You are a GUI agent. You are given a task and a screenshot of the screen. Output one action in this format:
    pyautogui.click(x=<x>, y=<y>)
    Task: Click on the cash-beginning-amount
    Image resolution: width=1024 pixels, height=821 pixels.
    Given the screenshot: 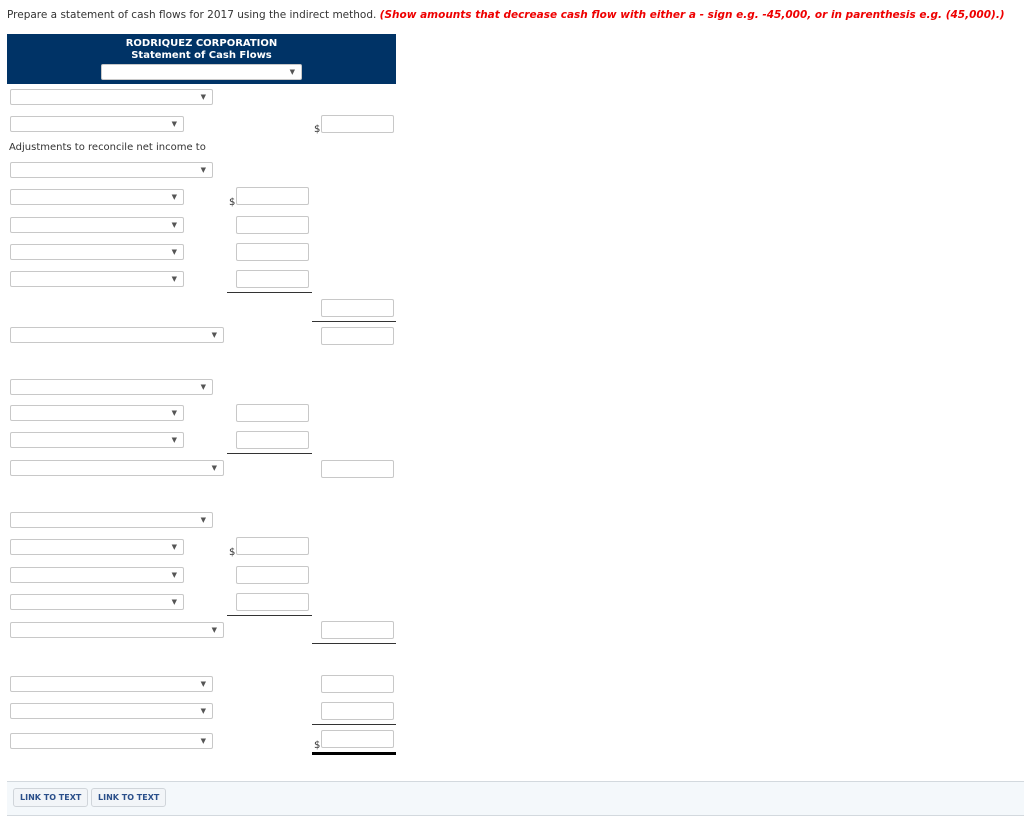 What is the action you would take?
    pyautogui.click(x=357, y=711)
    